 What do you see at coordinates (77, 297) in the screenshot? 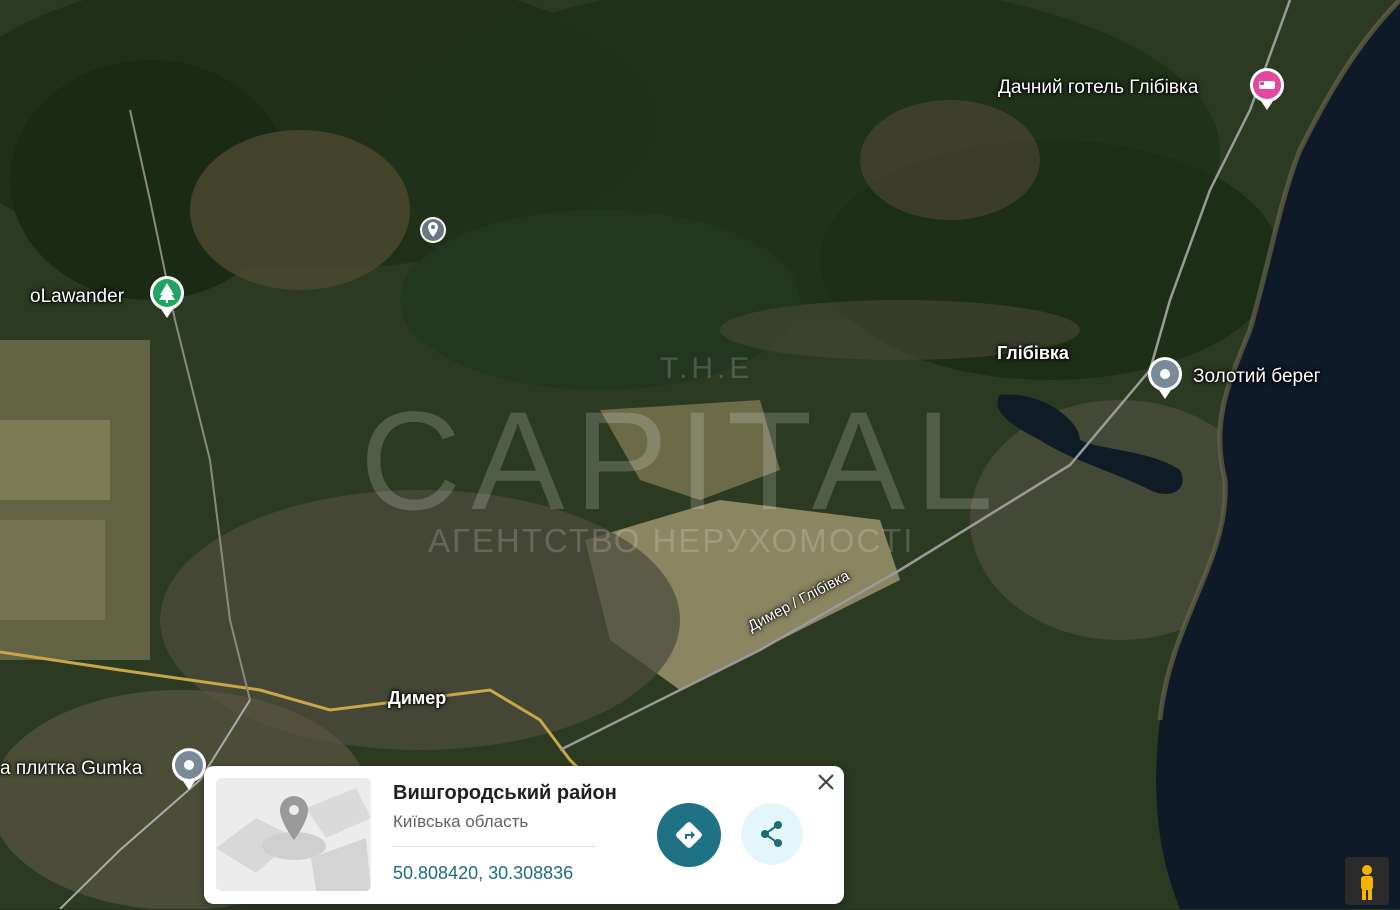
I see `place-label-olawander: oLawander` at bounding box center [77, 297].